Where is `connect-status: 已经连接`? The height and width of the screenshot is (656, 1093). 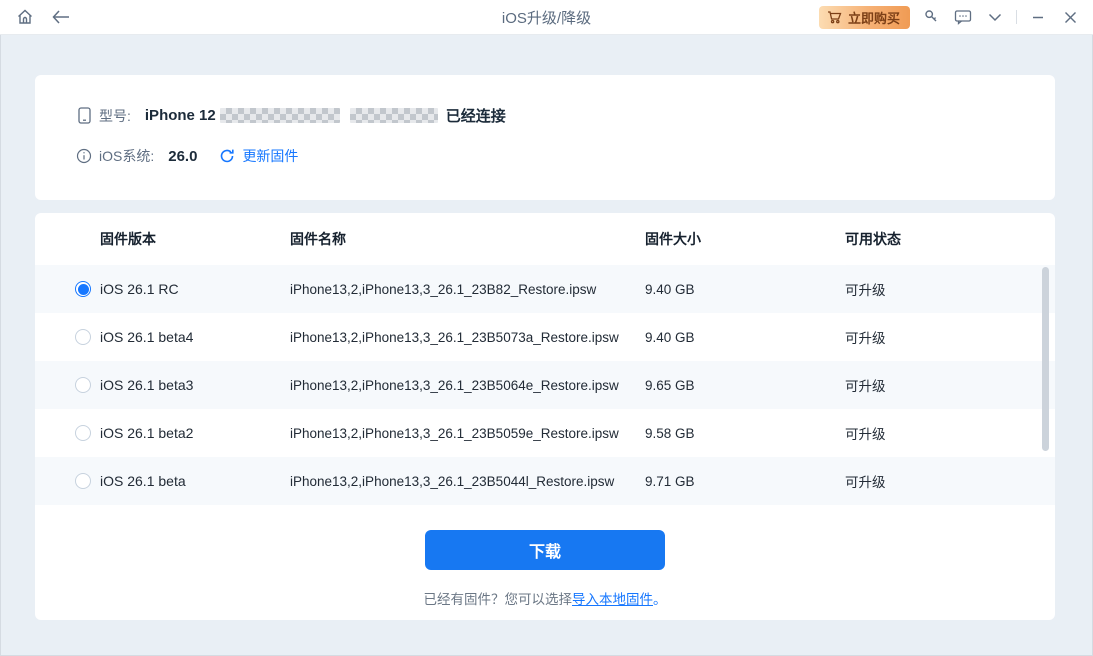 connect-status: 已经连接 is located at coordinates (475, 116).